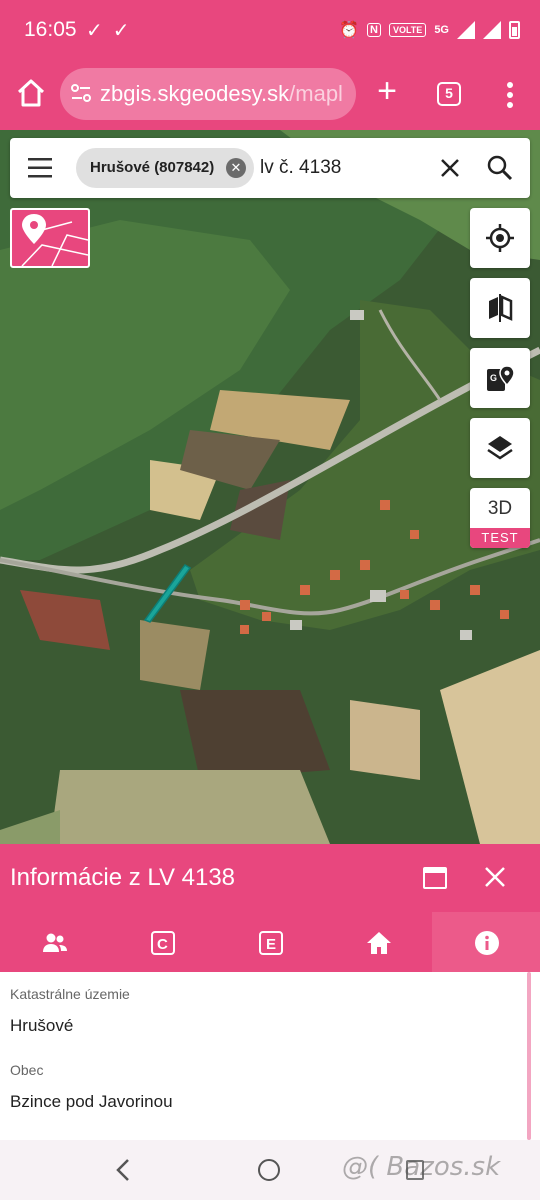  Describe the element at coordinates (270, 878) in the screenshot. I see `info-panel-header: Informácie z LV 4138` at that location.